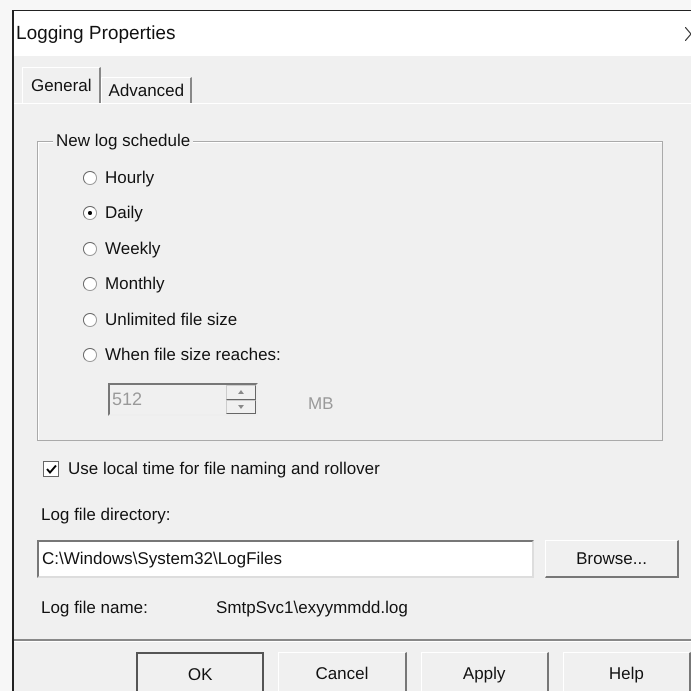 The width and height of the screenshot is (691, 691). What do you see at coordinates (321, 404) in the screenshot?
I see `unit-label: MB` at bounding box center [321, 404].